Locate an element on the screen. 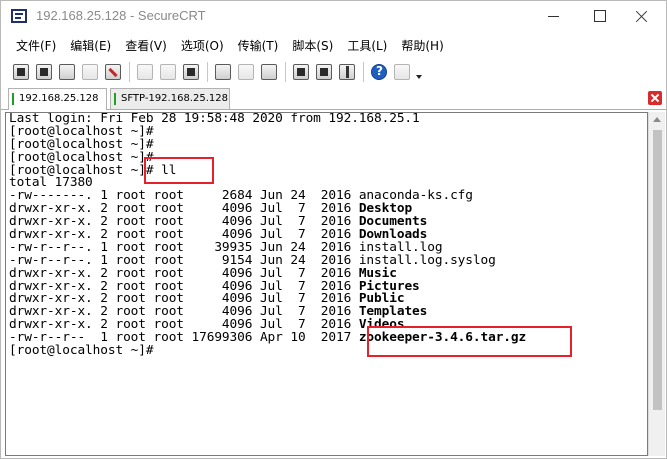 The width and height of the screenshot is (667, 459). quick-connect-button is located at coordinates (44, 72).